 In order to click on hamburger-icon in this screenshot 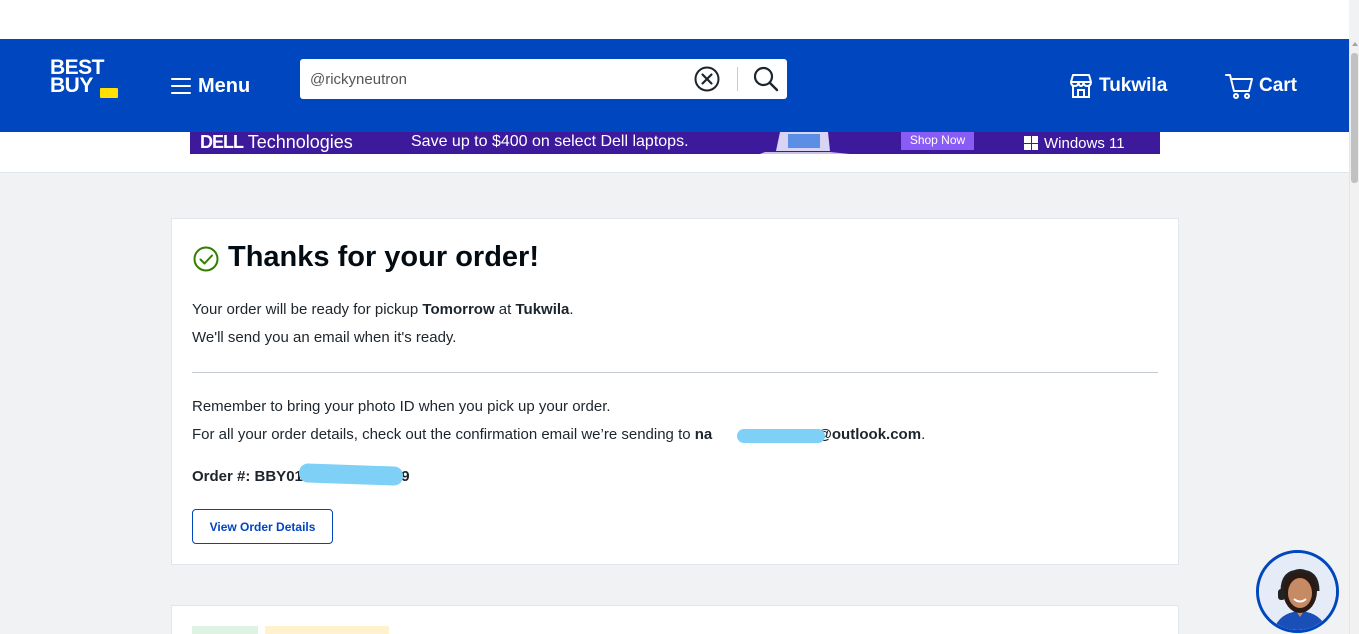, I will do `click(181, 86)`.